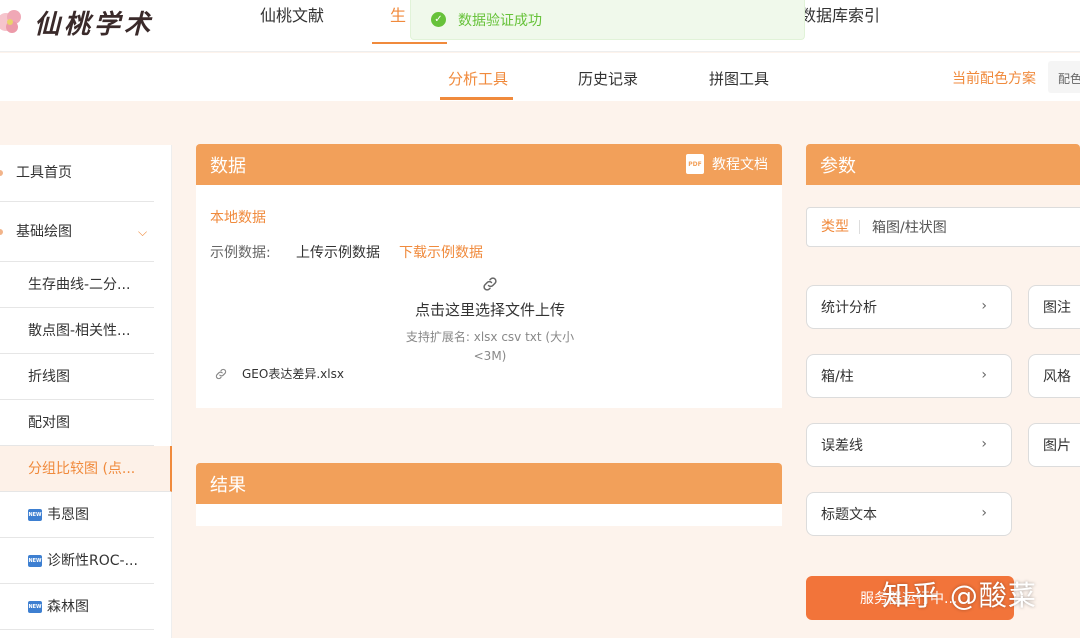 Image resolution: width=1080 pixels, height=638 pixels. Describe the element at coordinates (943, 164) in the screenshot. I see `params-panel-header: 参数` at that location.